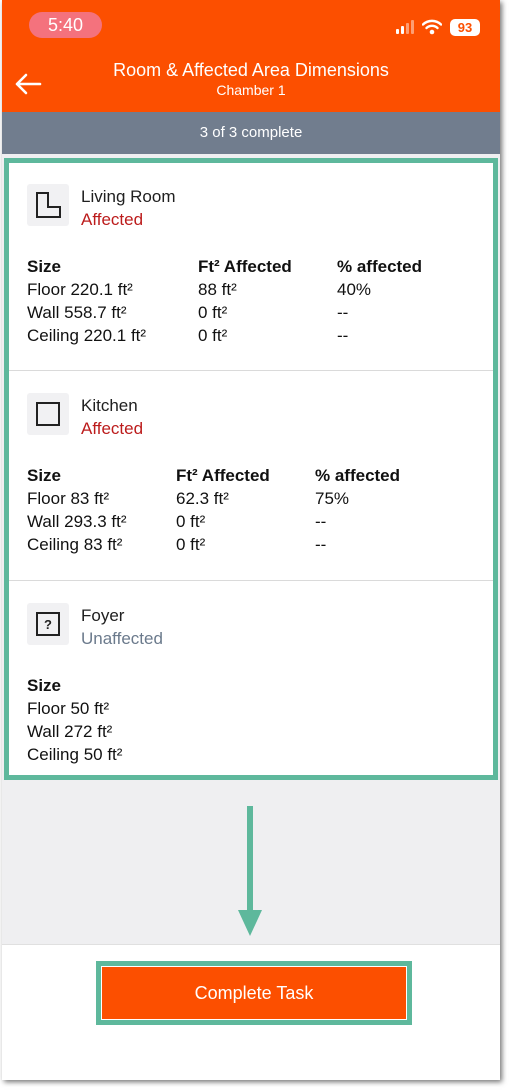  What do you see at coordinates (48, 205) in the screenshot?
I see `l-shaped-room-icon` at bounding box center [48, 205].